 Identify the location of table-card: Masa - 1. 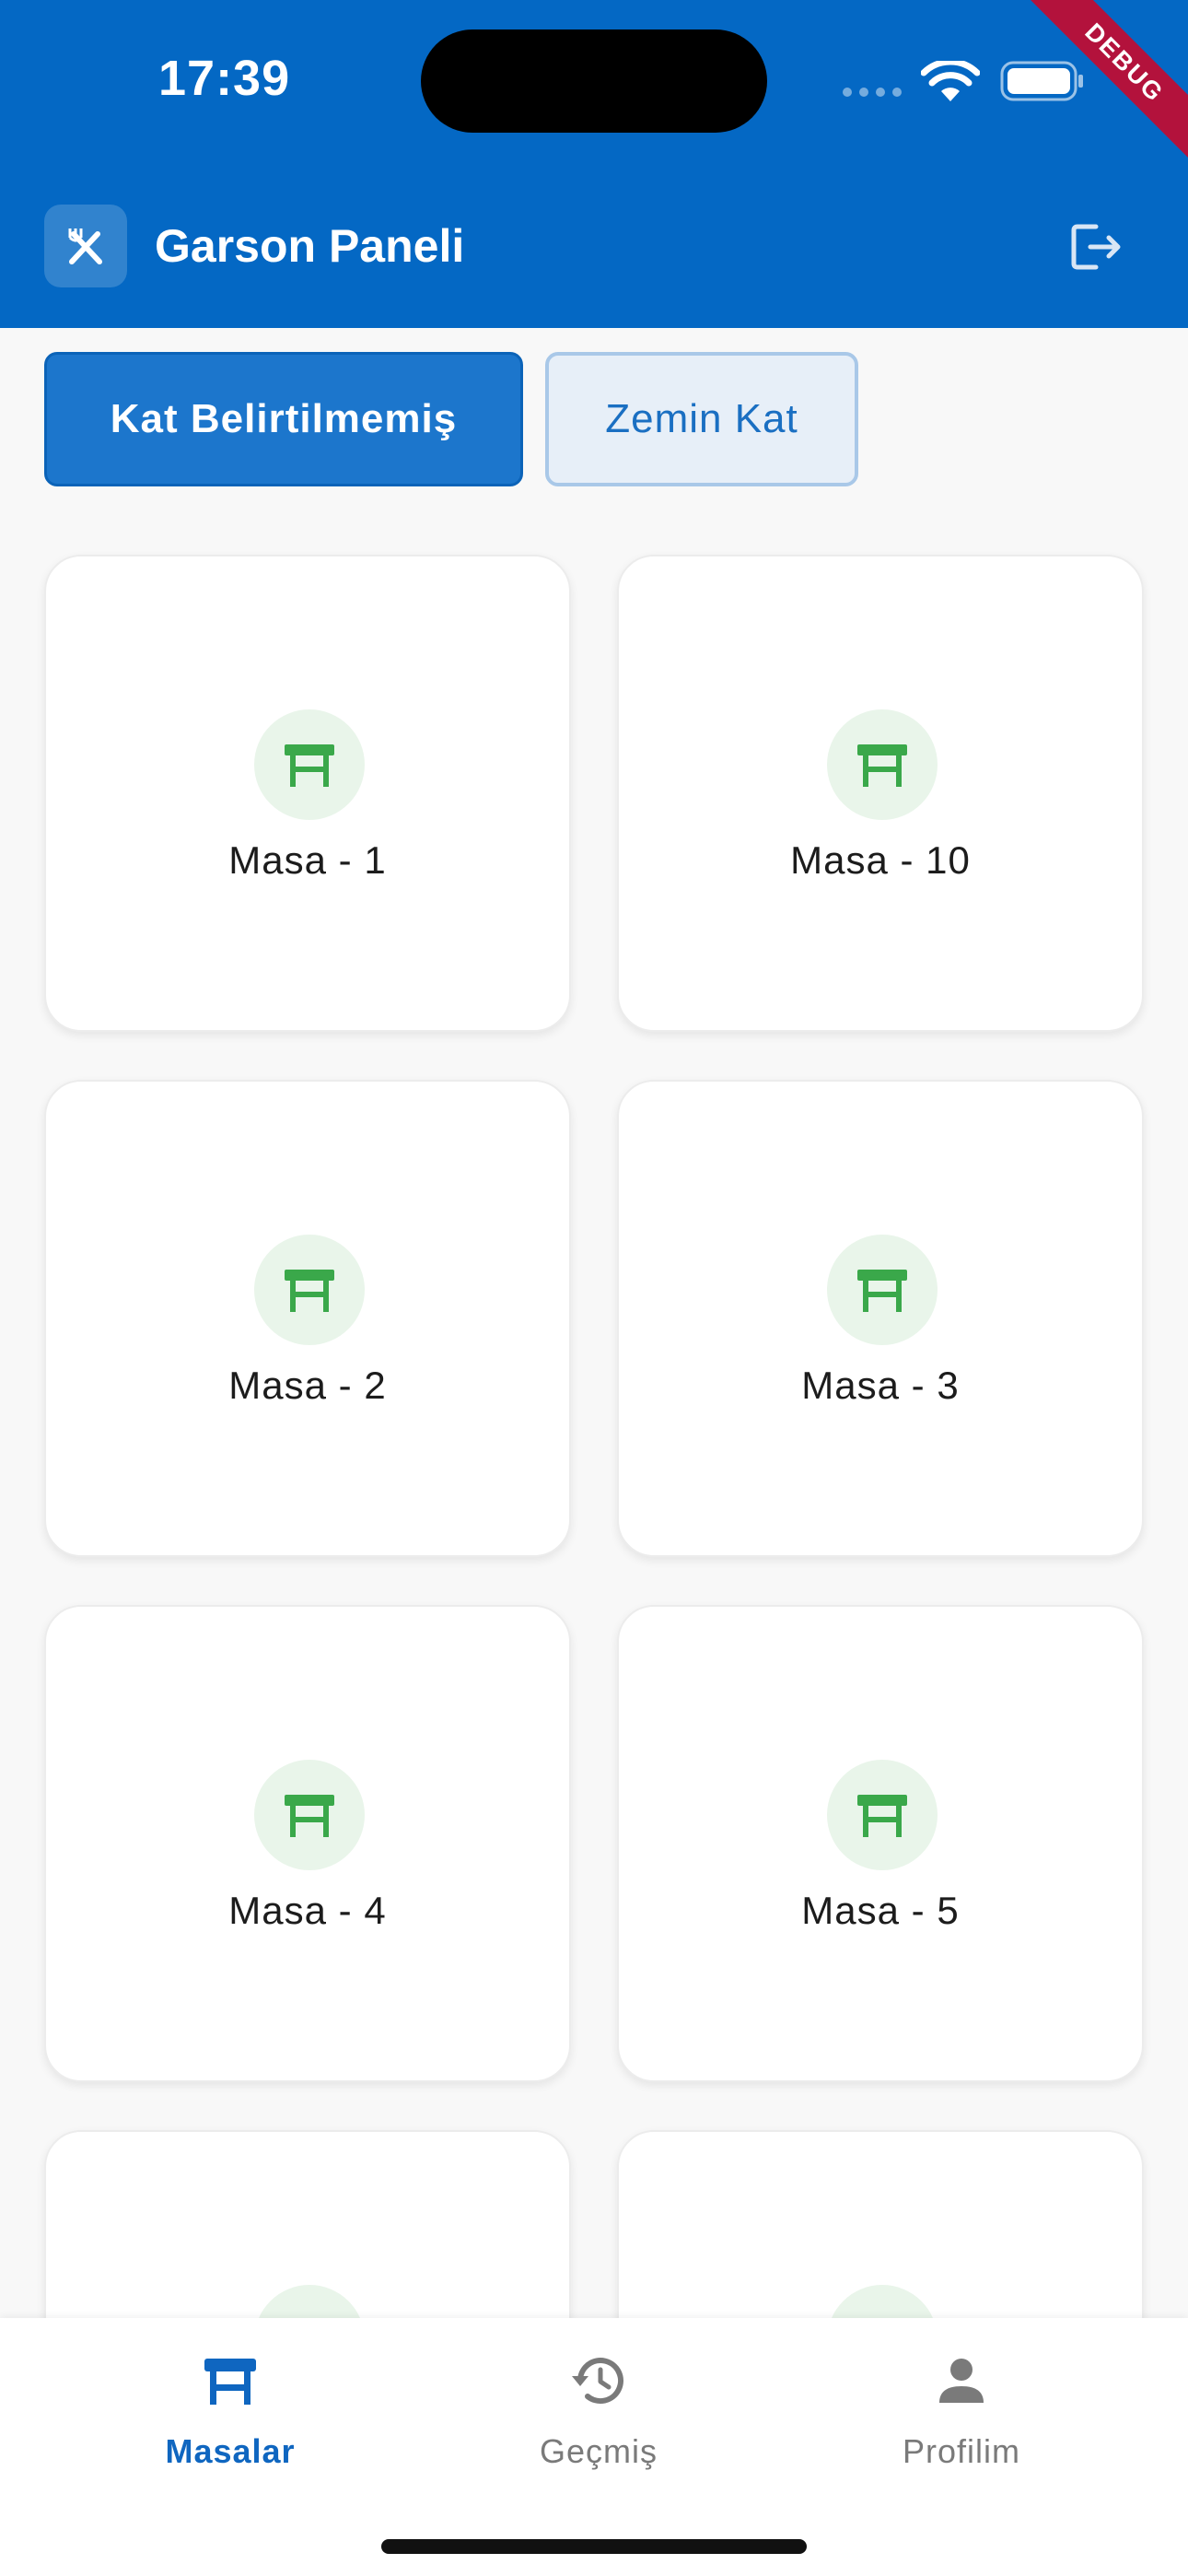
(307, 793).